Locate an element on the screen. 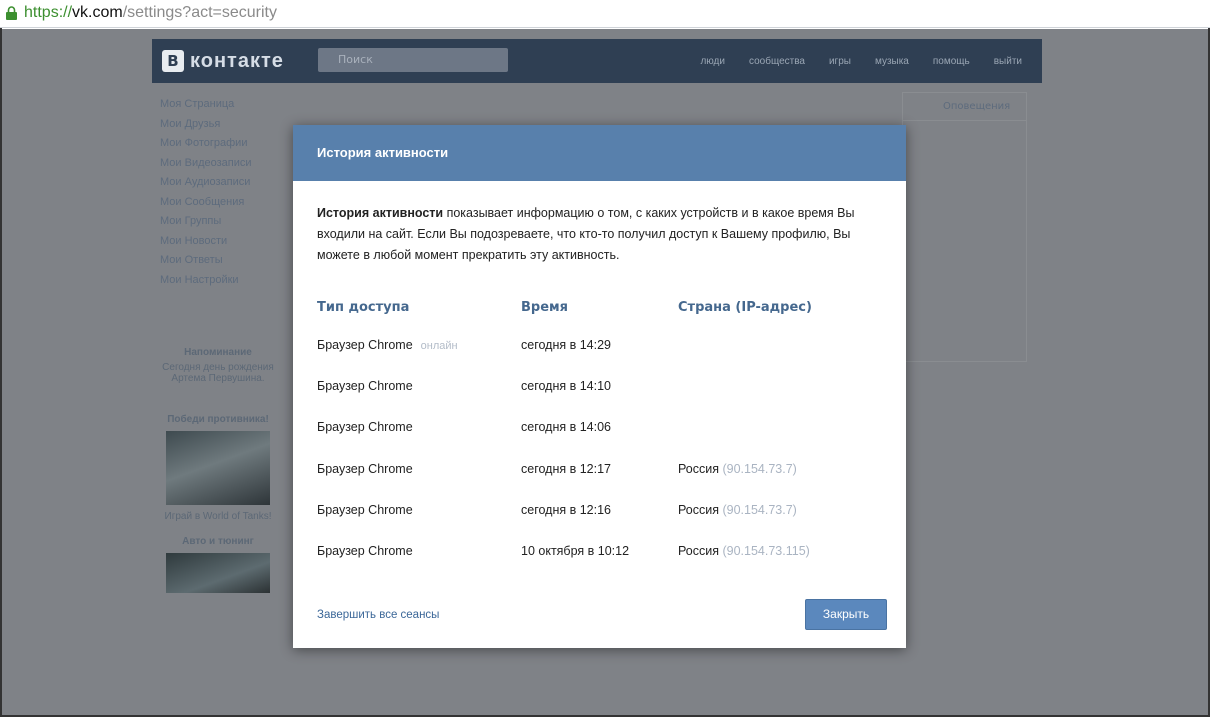  site-nav: люди сообщества игры музыка помощь выйти is located at coordinates (861, 61).